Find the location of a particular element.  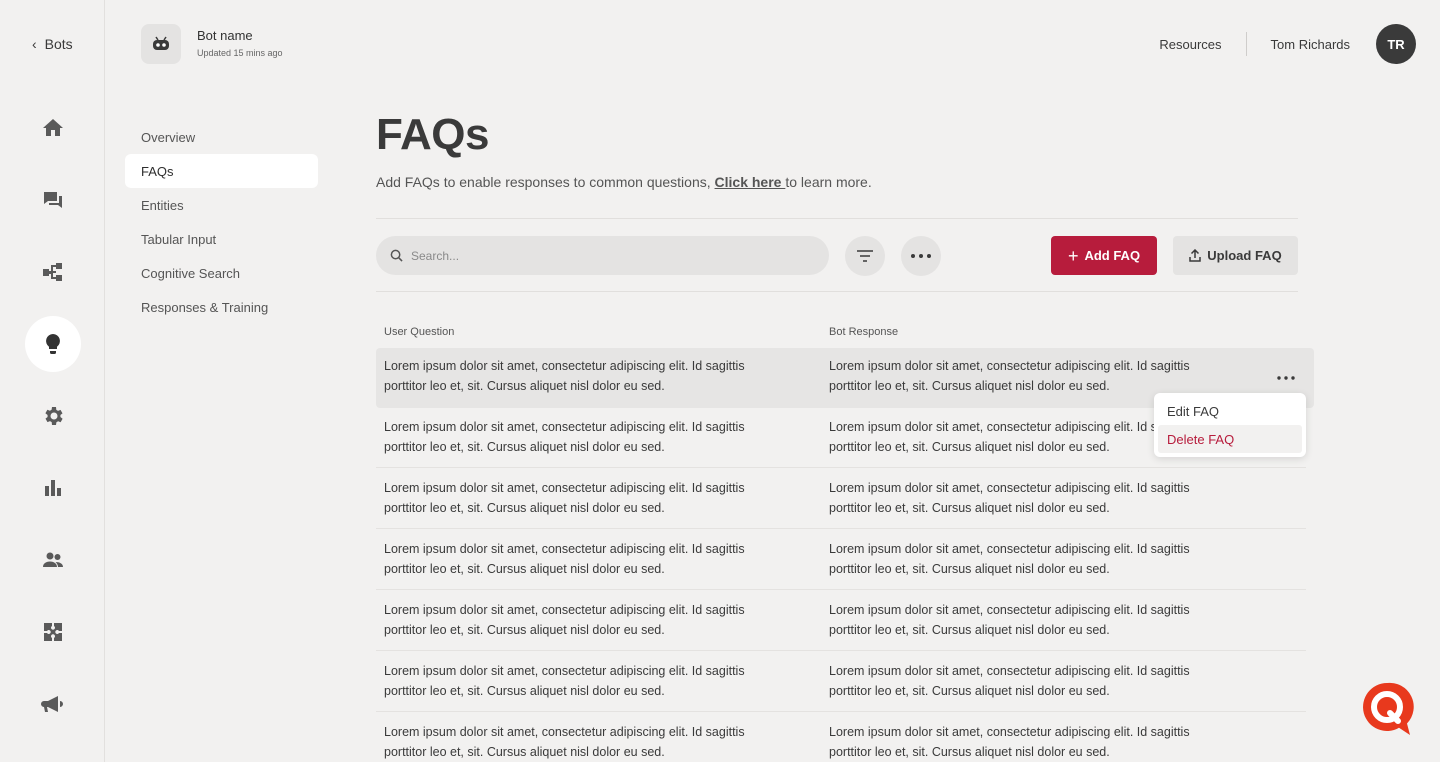

add-faq-button: + Add FAQ is located at coordinates (1104, 255).